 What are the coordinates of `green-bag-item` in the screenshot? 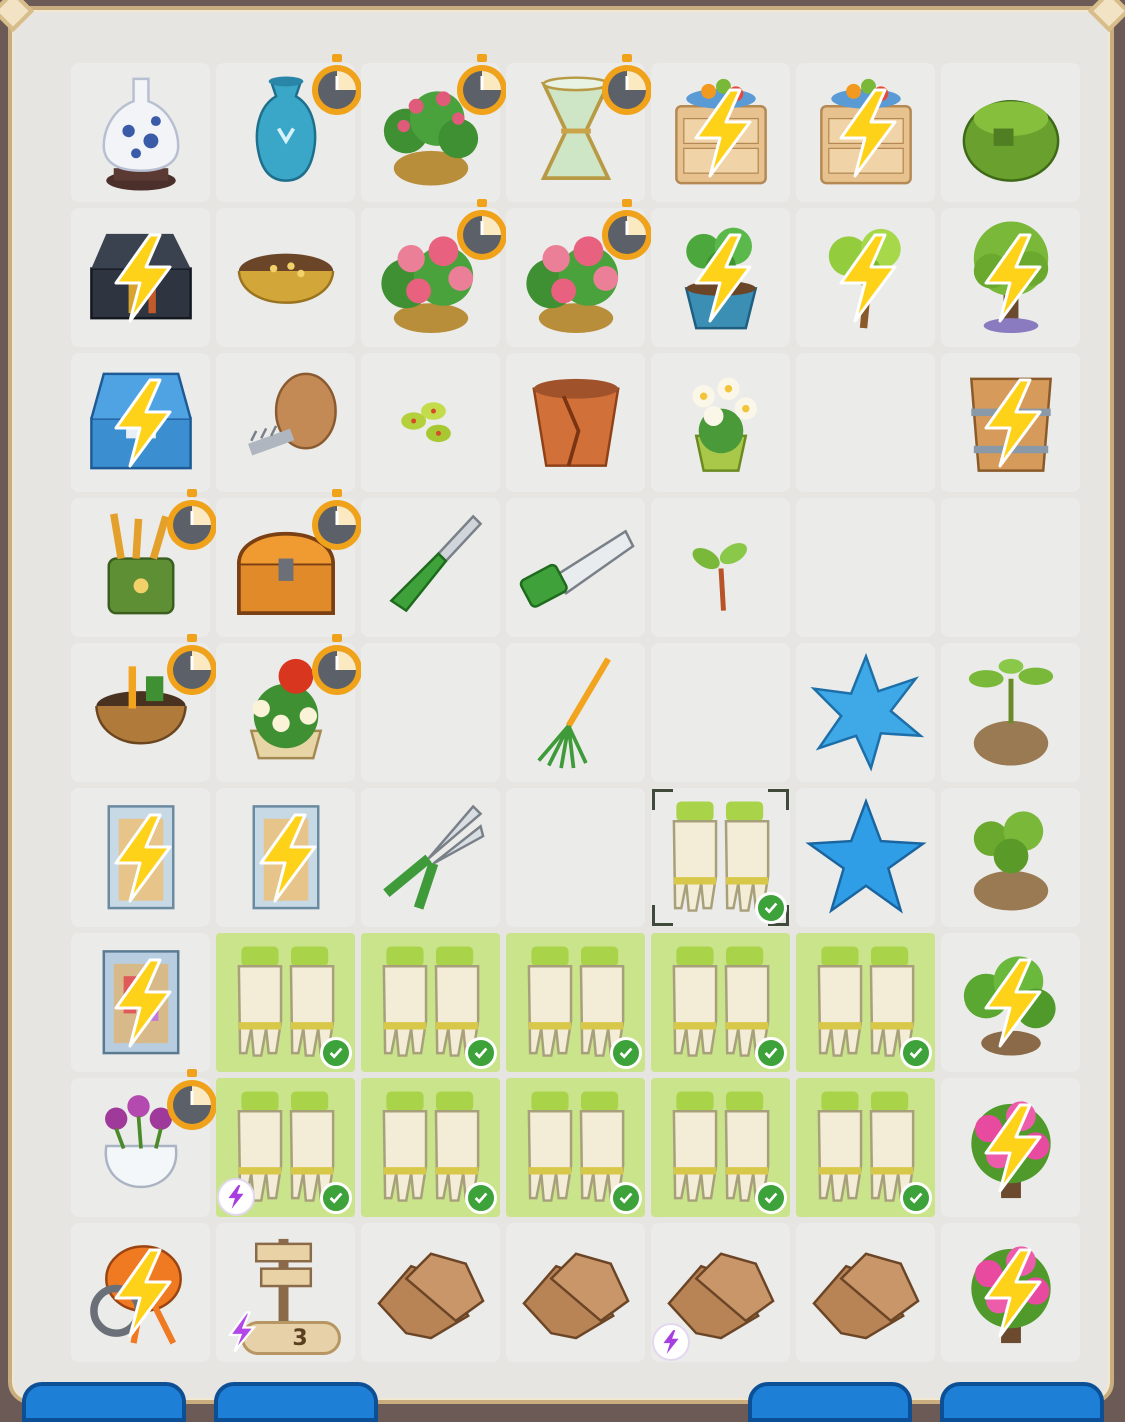 It's located at (1010, 130).